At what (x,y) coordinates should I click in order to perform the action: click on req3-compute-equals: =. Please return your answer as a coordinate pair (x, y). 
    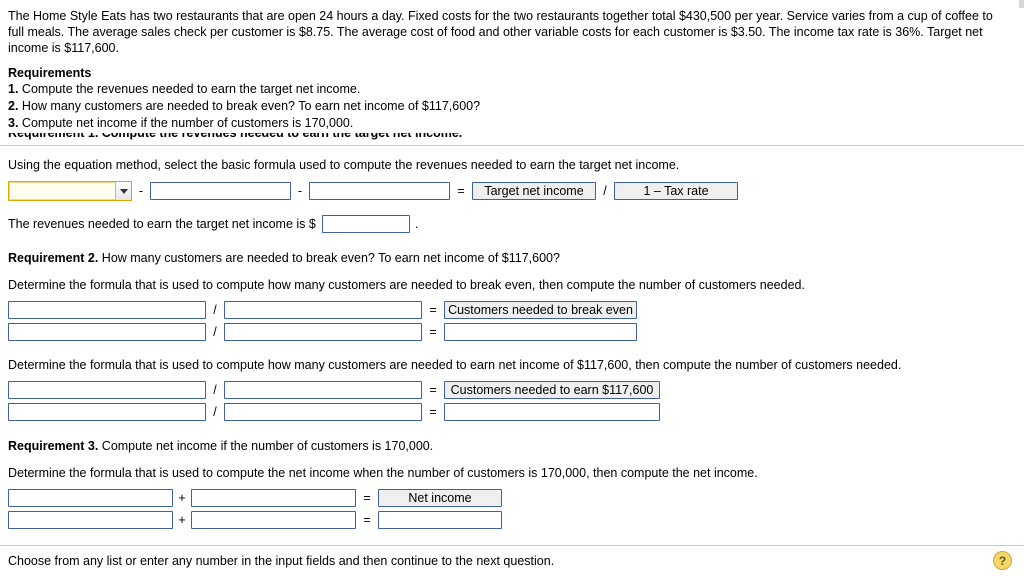
    Looking at the image, I should click on (367, 520).